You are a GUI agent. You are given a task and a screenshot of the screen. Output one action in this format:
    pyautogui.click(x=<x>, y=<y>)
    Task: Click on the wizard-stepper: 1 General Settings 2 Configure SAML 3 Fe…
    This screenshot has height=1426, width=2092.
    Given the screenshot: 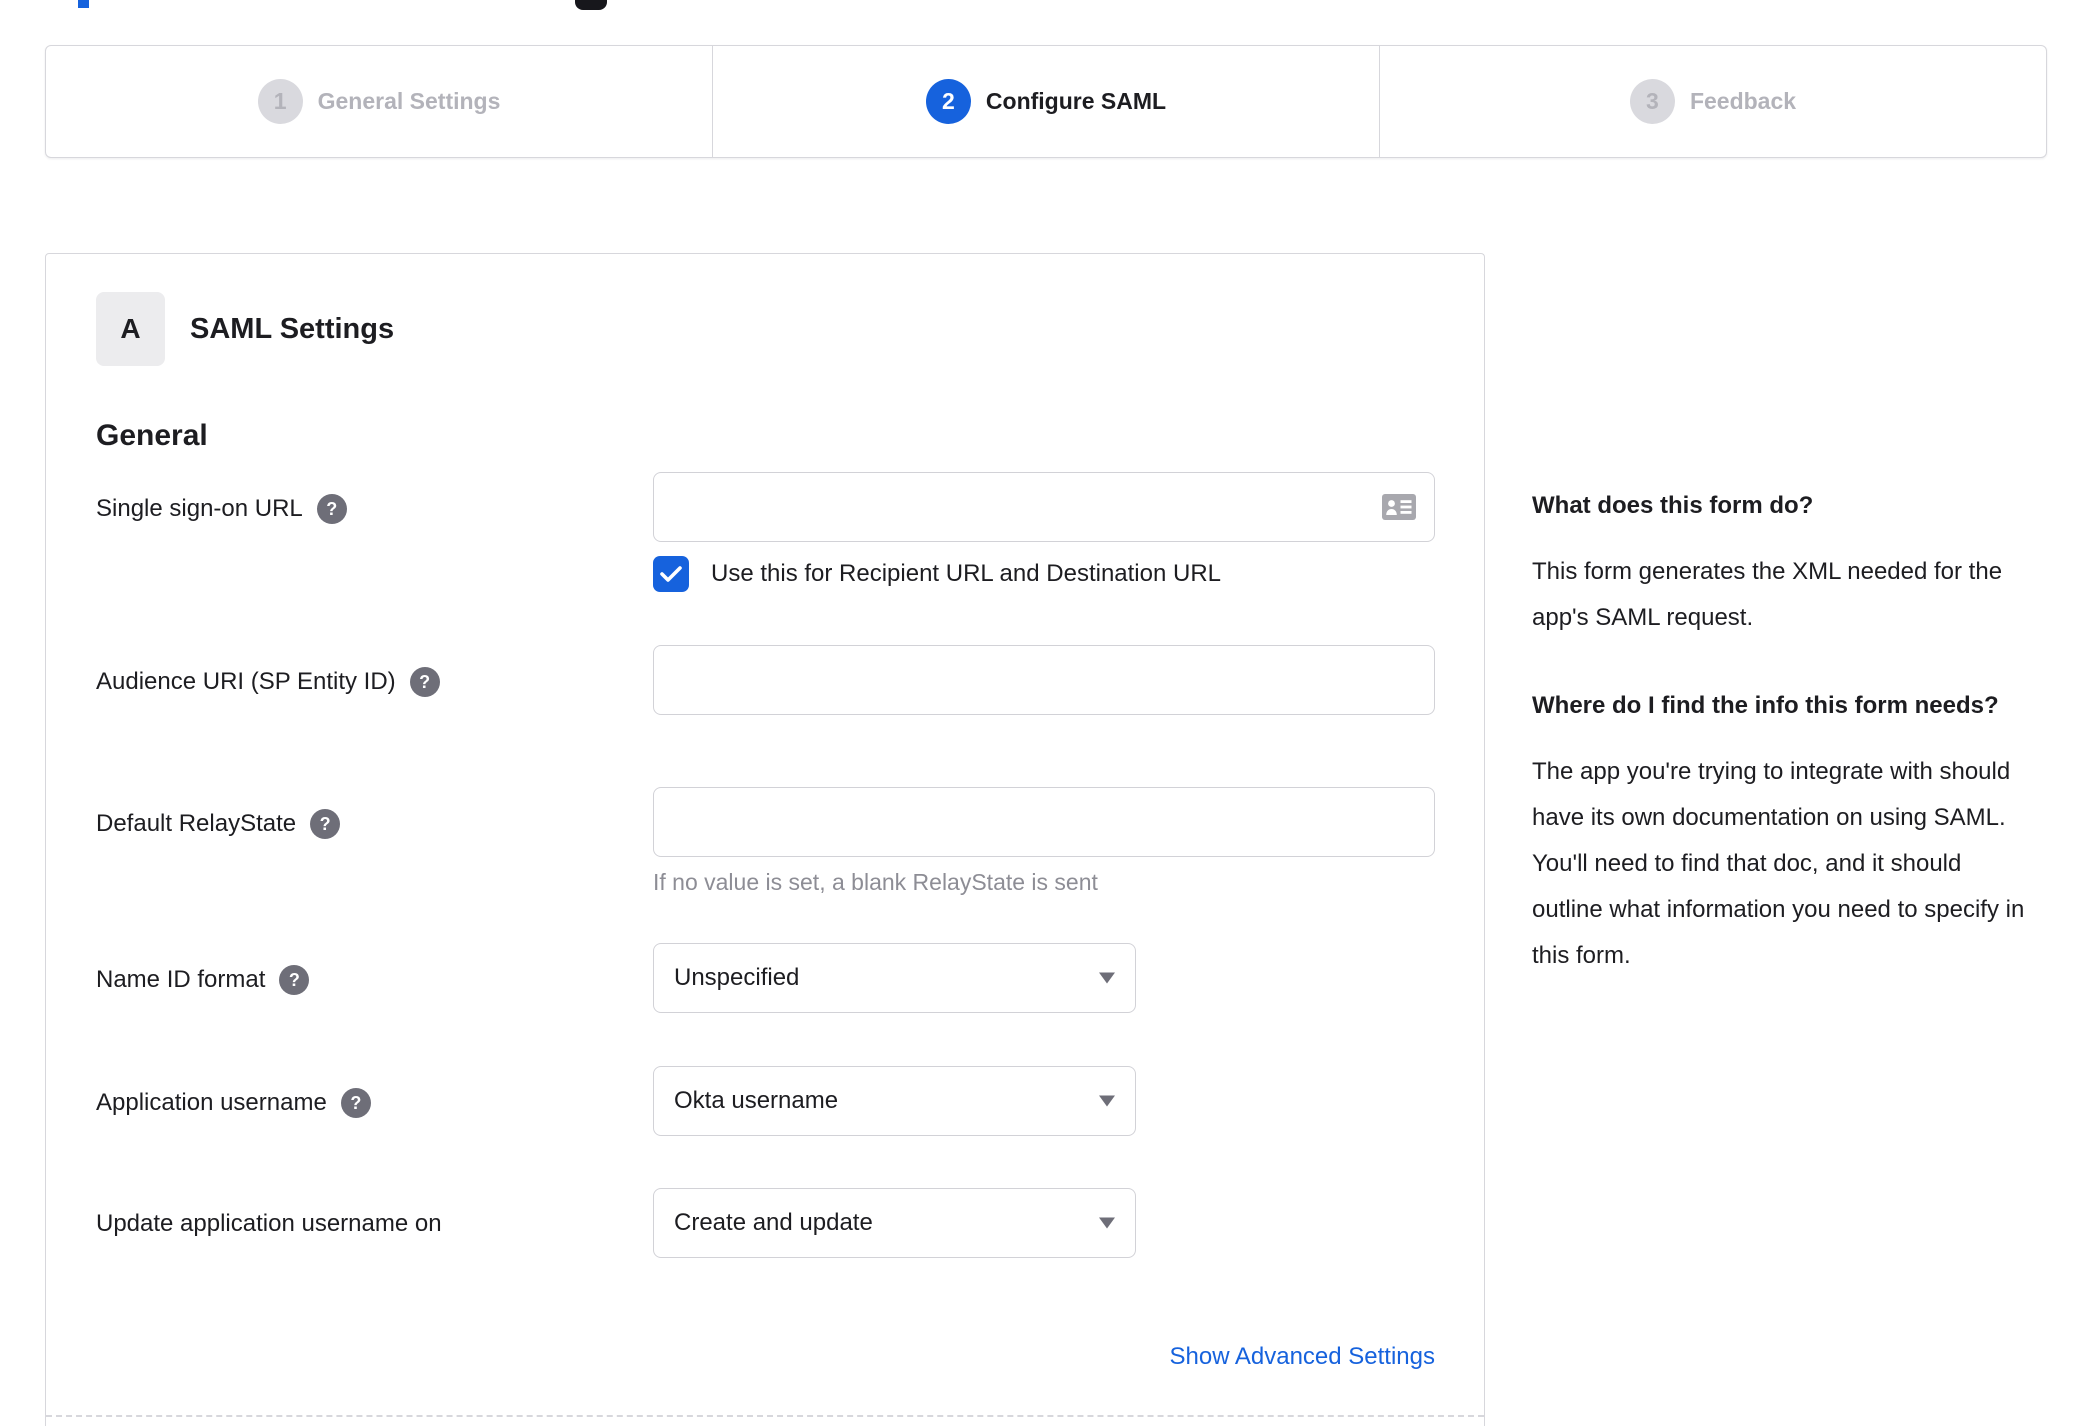 What is the action you would take?
    pyautogui.click(x=1046, y=101)
    